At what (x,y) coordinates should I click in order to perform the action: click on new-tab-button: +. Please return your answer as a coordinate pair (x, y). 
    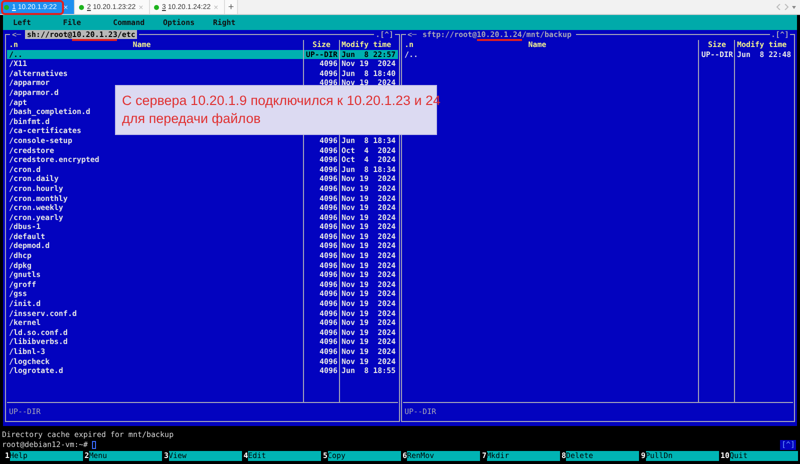
    Looking at the image, I should click on (231, 7).